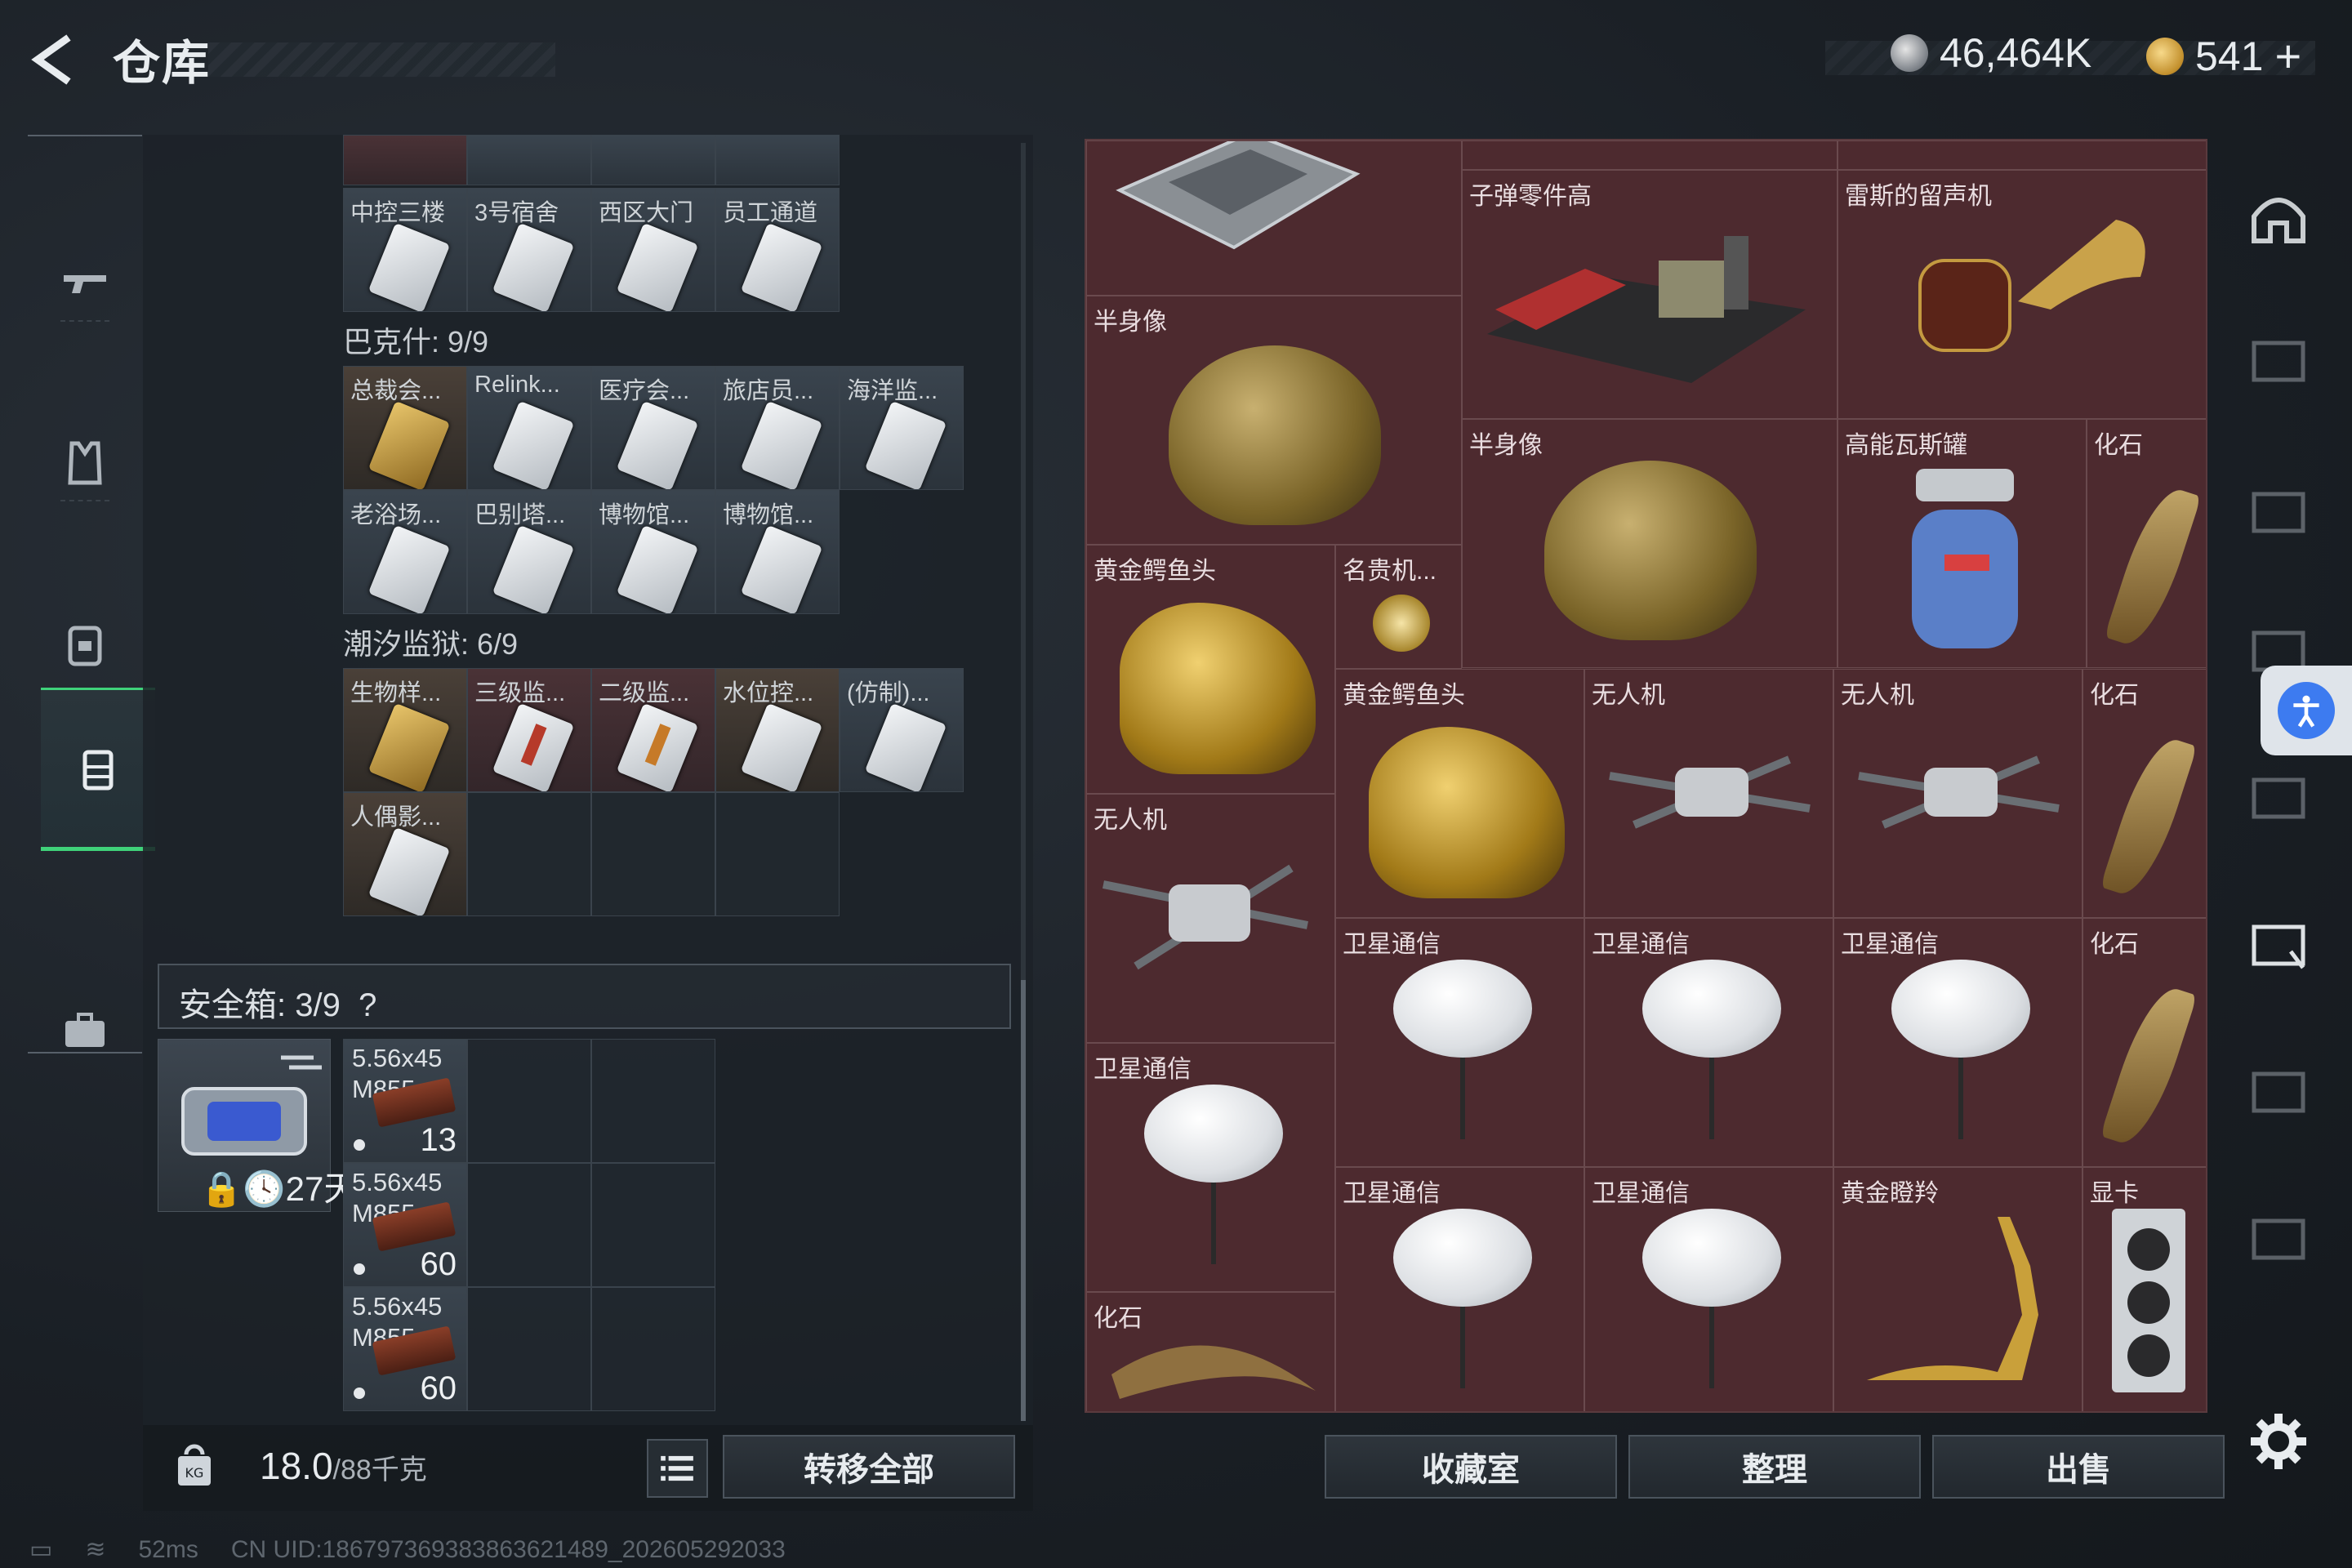 This screenshot has width=2352, height=1568. Describe the element at coordinates (869, 1467) in the screenshot. I see `transfer-all-button: 转移全部` at that location.